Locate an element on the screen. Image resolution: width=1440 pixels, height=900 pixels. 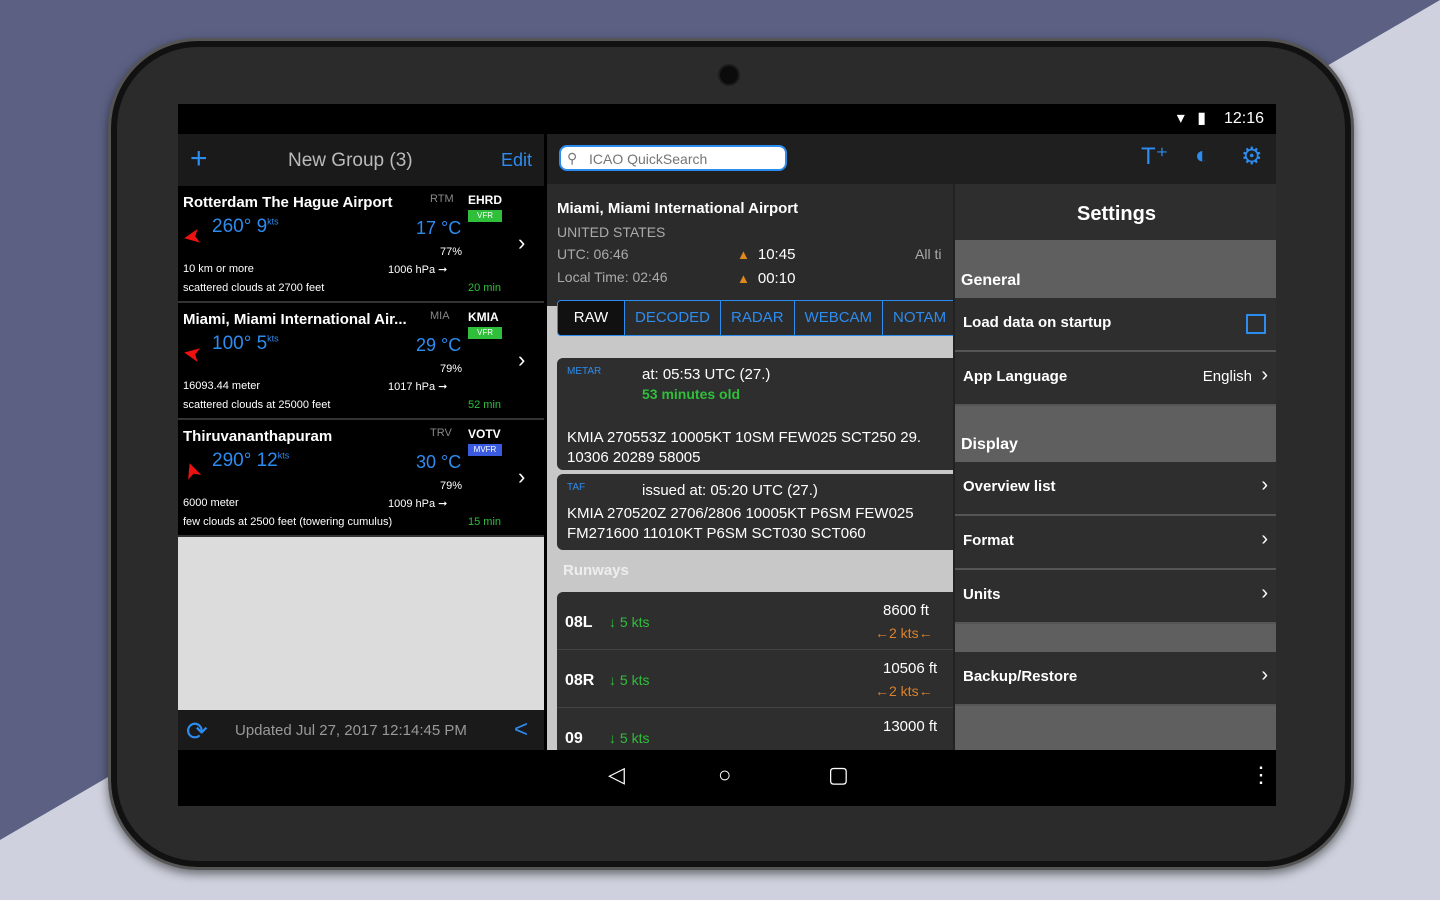
airport-country: UNITED STATES is located at coordinates (611, 232).